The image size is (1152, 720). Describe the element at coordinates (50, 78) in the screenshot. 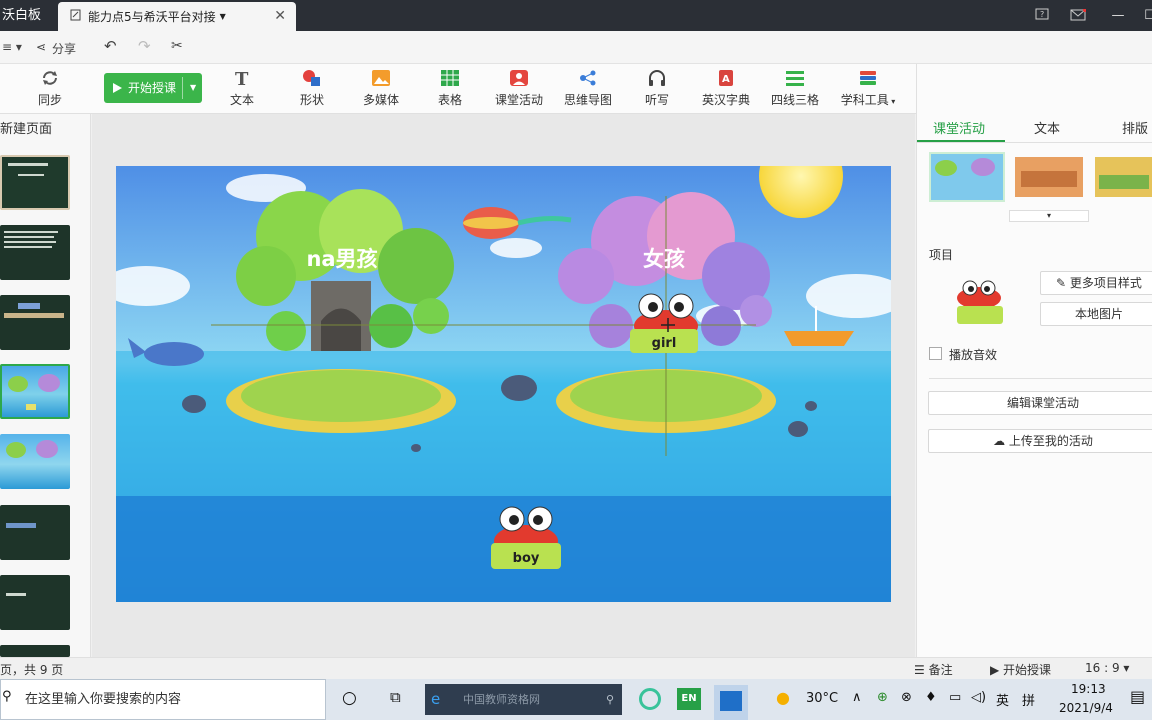

I see `sync-icon` at that location.